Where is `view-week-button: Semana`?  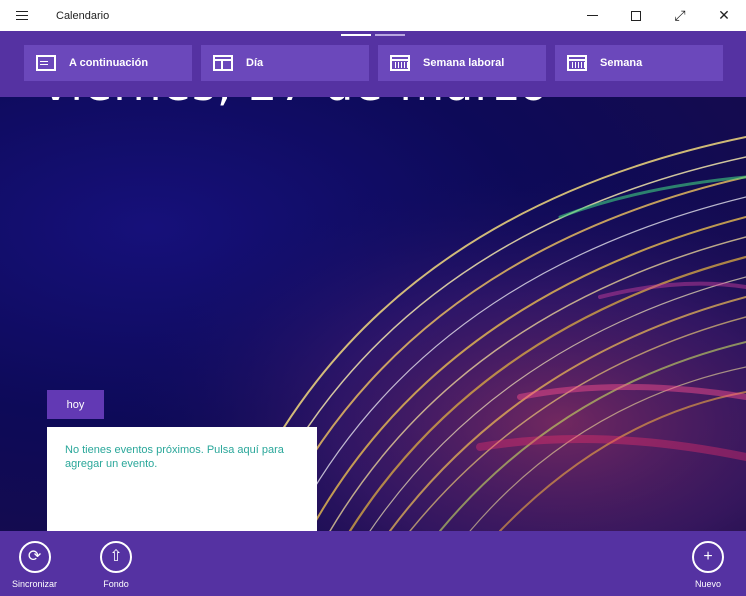 view-week-button: Semana is located at coordinates (639, 63).